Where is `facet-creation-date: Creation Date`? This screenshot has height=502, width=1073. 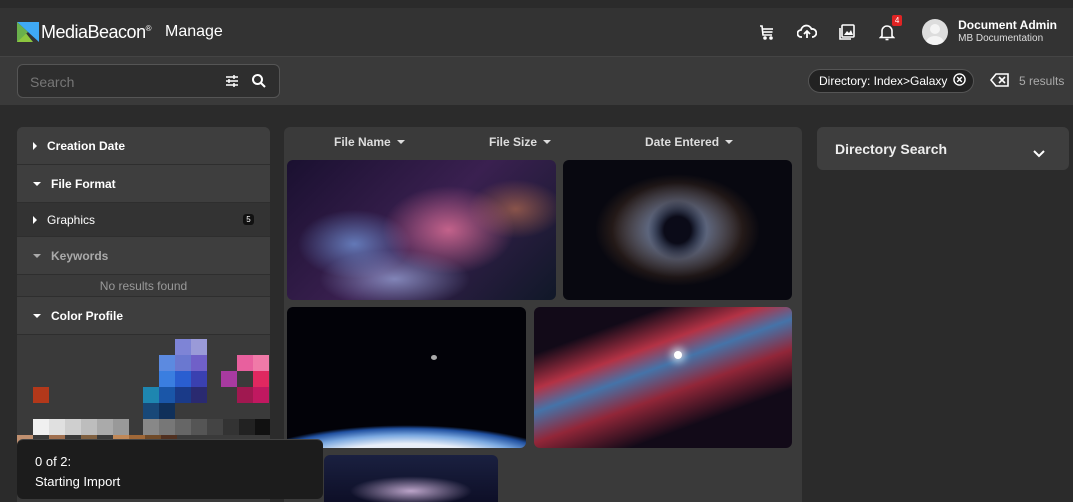
facet-creation-date: Creation Date is located at coordinates (143, 146).